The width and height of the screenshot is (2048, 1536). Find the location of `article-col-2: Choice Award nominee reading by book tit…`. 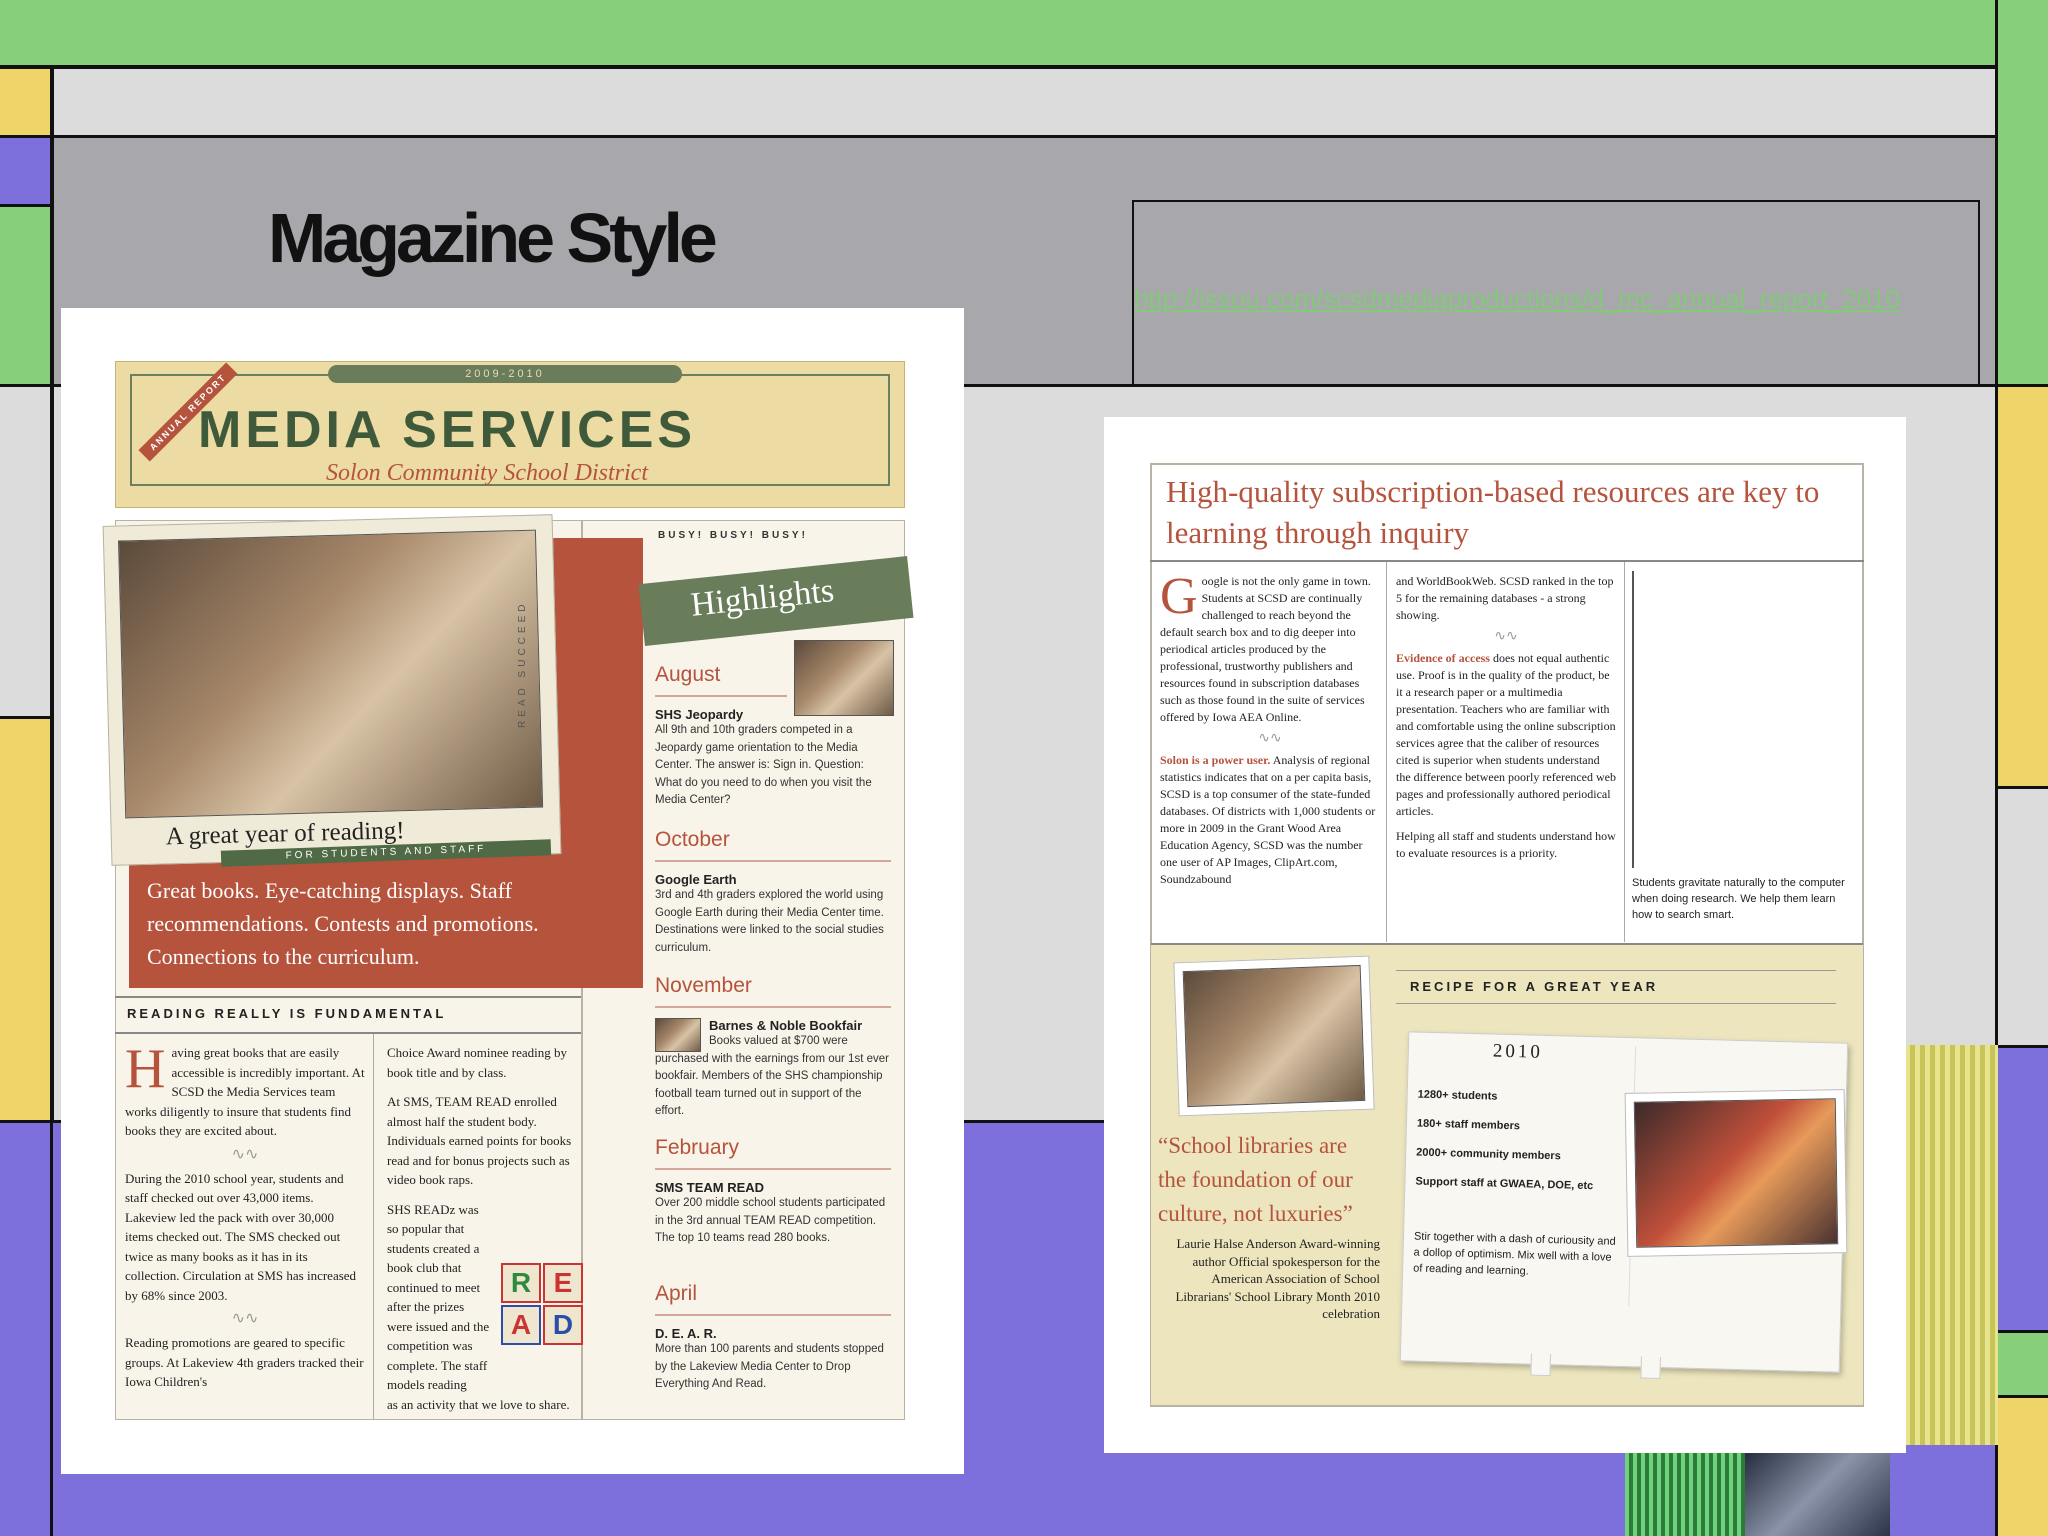

article-col-2: Choice Award nominee reading by book tit… is located at coordinates (481, 1228).